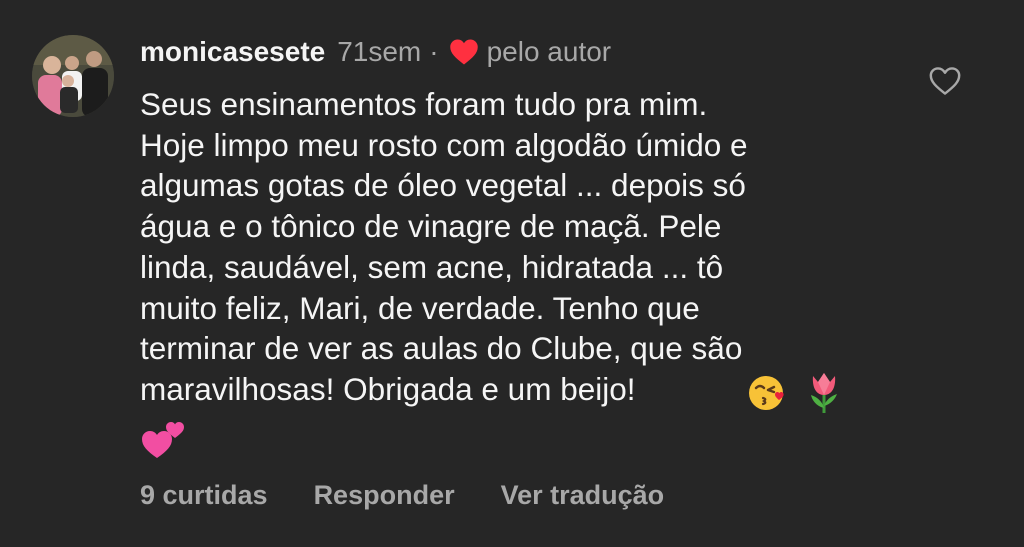 This screenshot has height=547, width=1024. I want to click on comment-actions: 9 curtidas Responder Ver tradução, so click(402, 495).